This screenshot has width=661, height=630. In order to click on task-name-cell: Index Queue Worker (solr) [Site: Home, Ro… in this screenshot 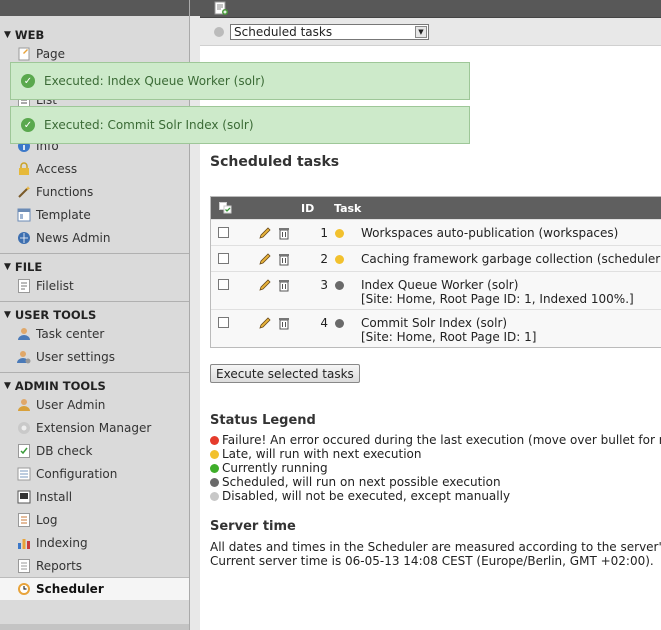, I will do `click(497, 292)`.